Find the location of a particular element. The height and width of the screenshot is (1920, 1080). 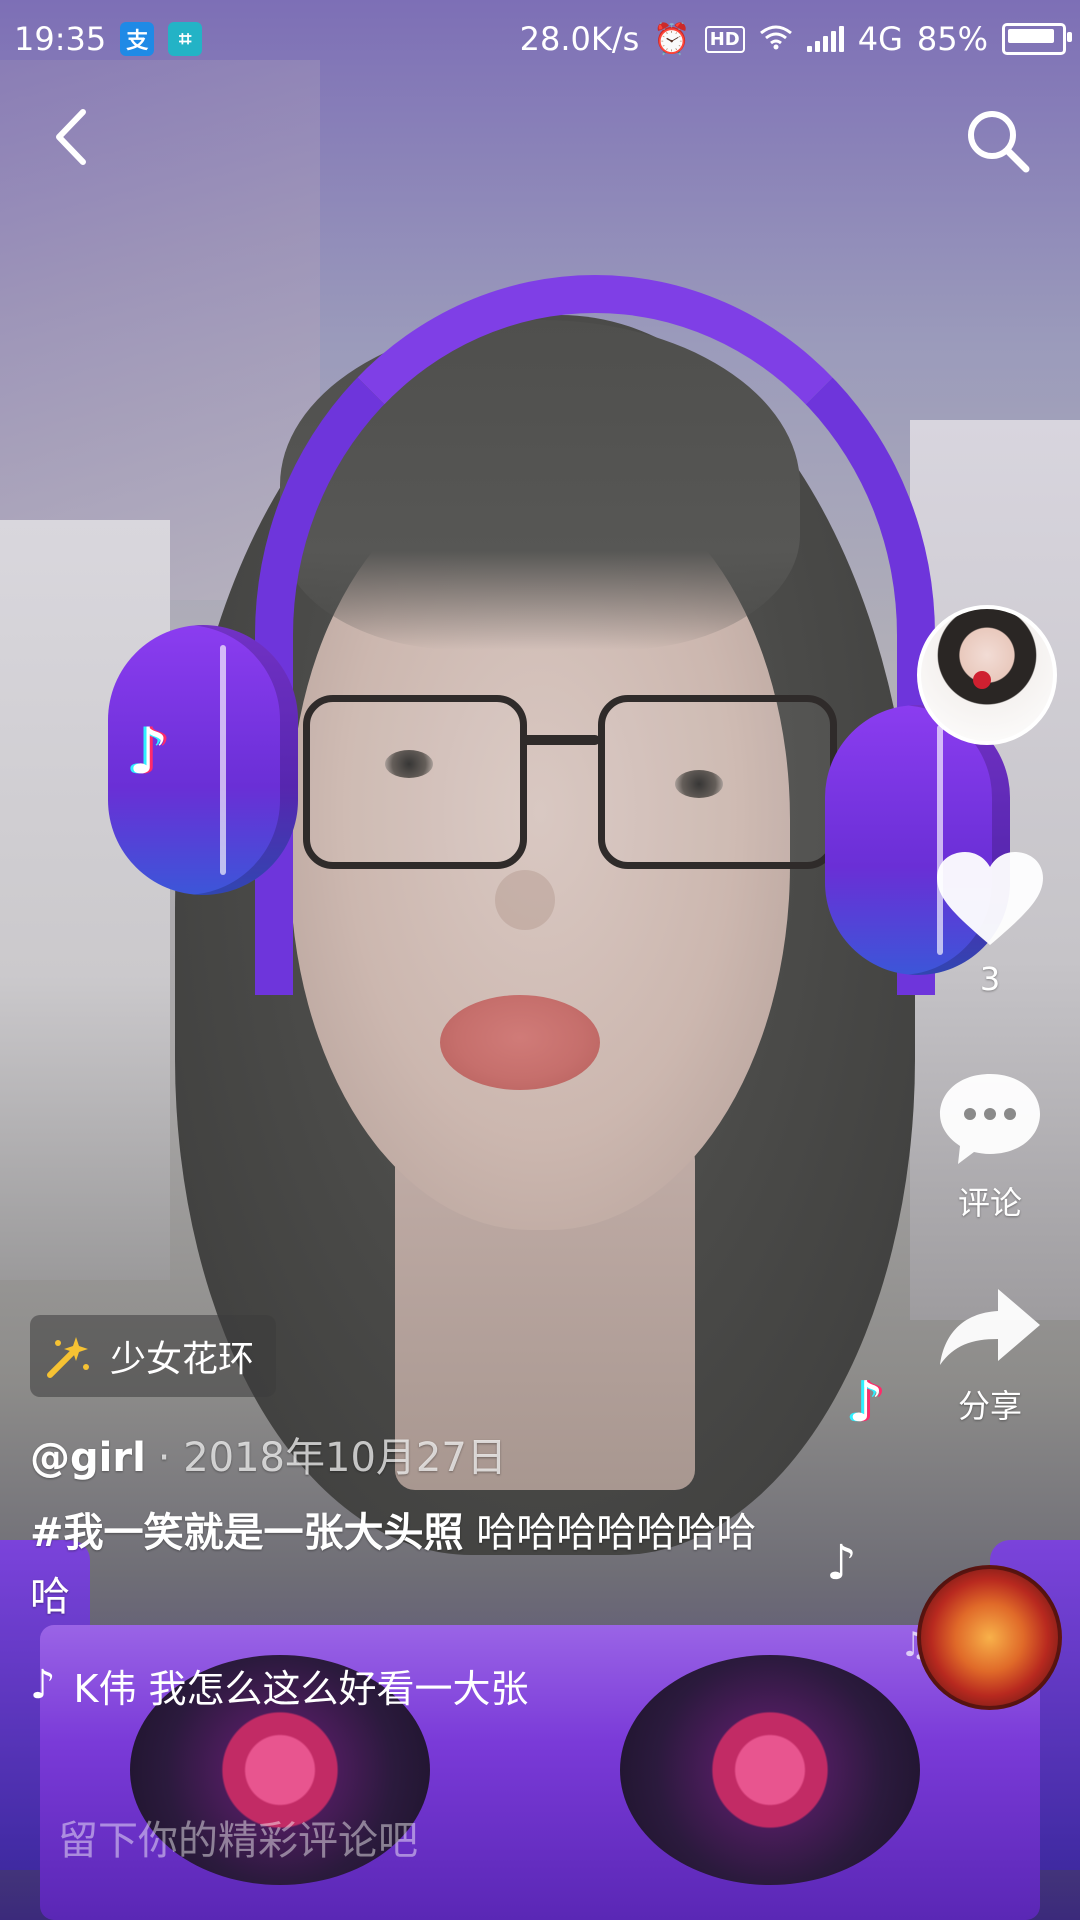

scan-icon: ⌗ is located at coordinates (185, 39).